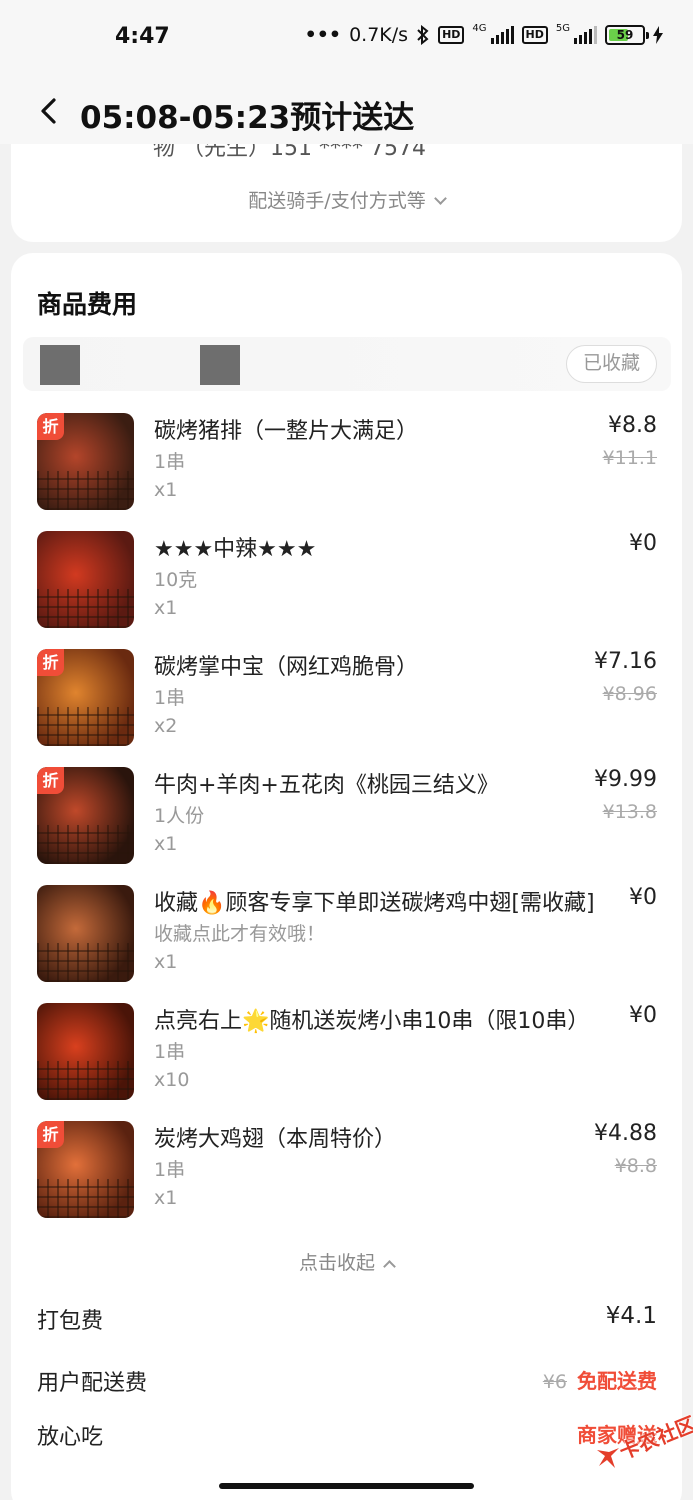 This screenshot has width=693, height=1500. What do you see at coordinates (247, 118) in the screenshot?
I see `page-title: 05:08-05:23预计送达` at bounding box center [247, 118].